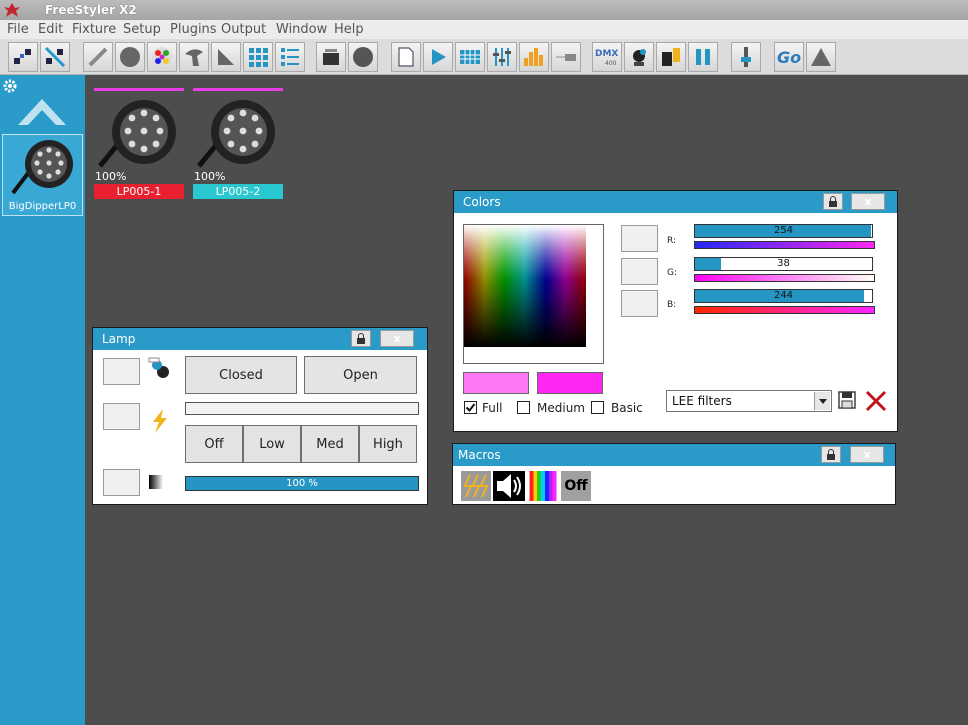  I want to click on macros-lock-button, so click(831, 454).